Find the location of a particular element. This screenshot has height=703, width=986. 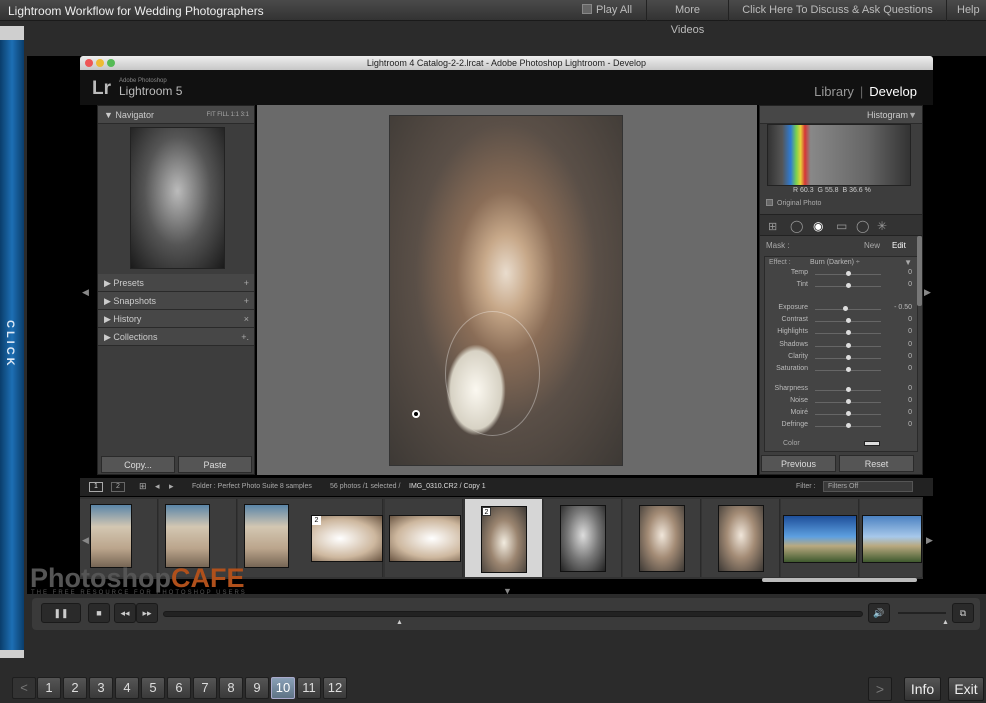

effect-collapse-icon: ▼ is located at coordinates (908, 262).